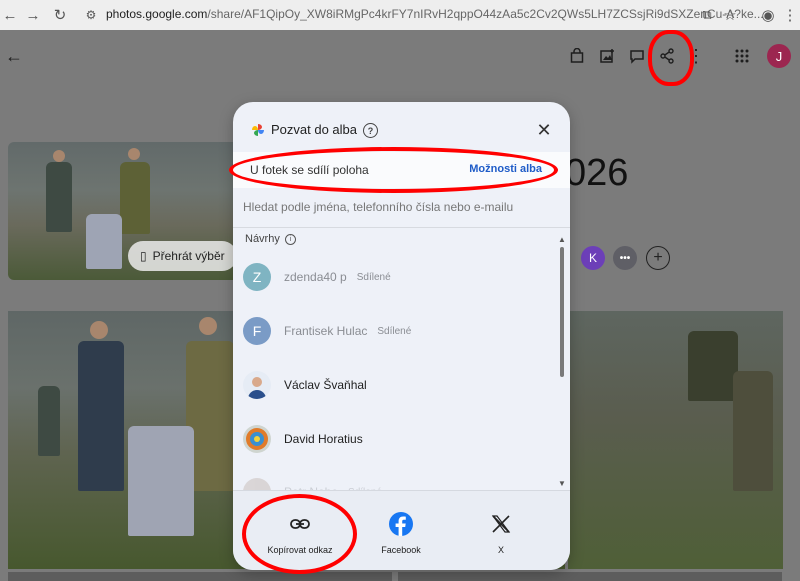 Image resolution: width=800 pixels, height=581 pixels. What do you see at coordinates (14, 56) in the screenshot?
I see `back-icon: ←` at bounding box center [14, 56].